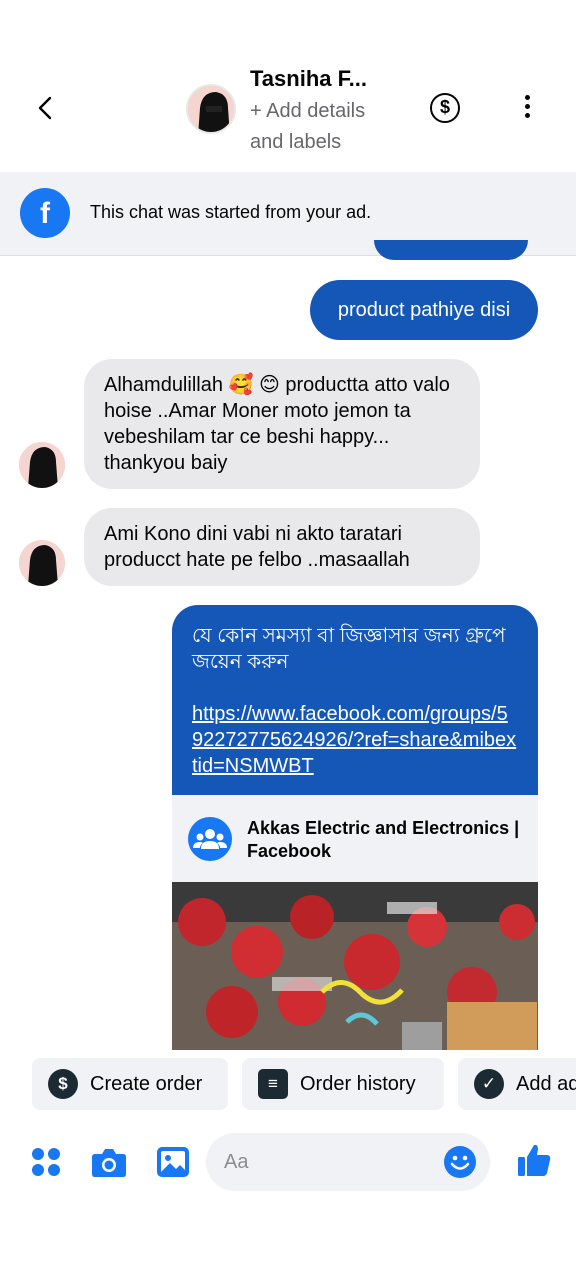 This screenshot has height=1280, width=576. What do you see at coordinates (210, 839) in the screenshot?
I see `group-icon` at bounding box center [210, 839].